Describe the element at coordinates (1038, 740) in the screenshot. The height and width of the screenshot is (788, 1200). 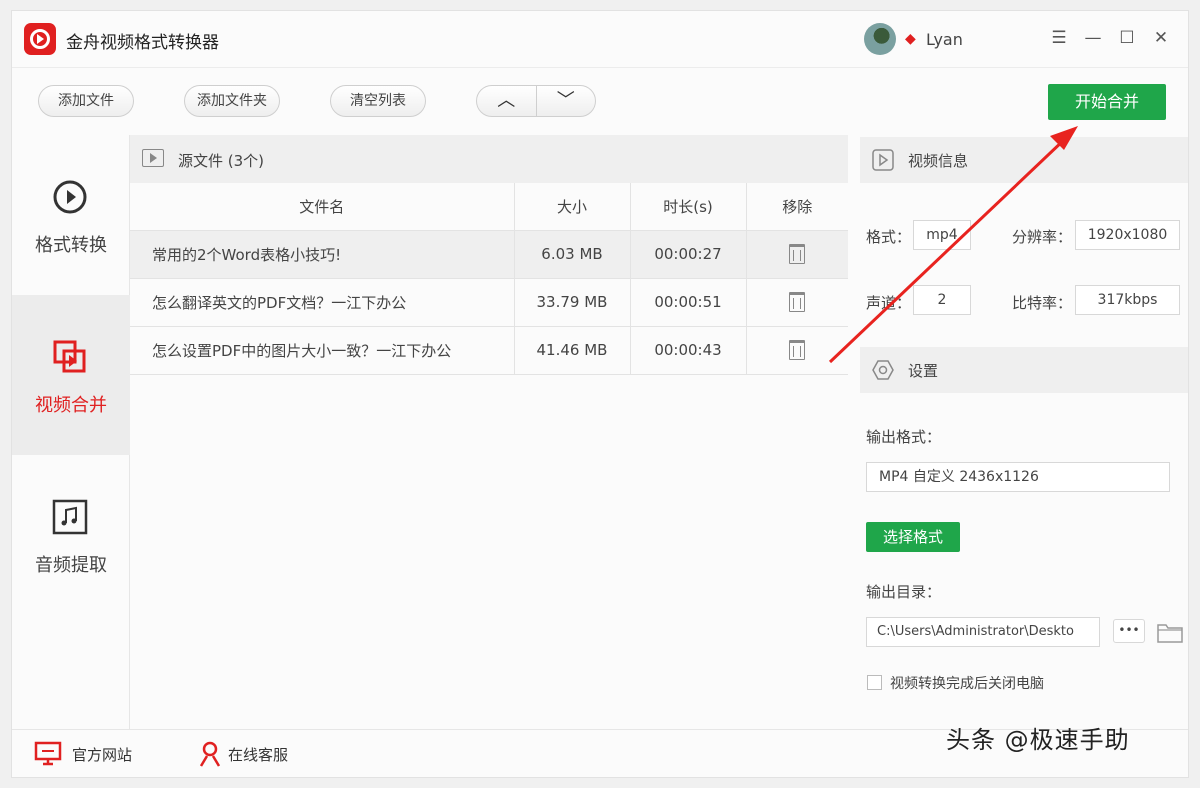
I see `watermark: 头条 @极速手助` at that location.